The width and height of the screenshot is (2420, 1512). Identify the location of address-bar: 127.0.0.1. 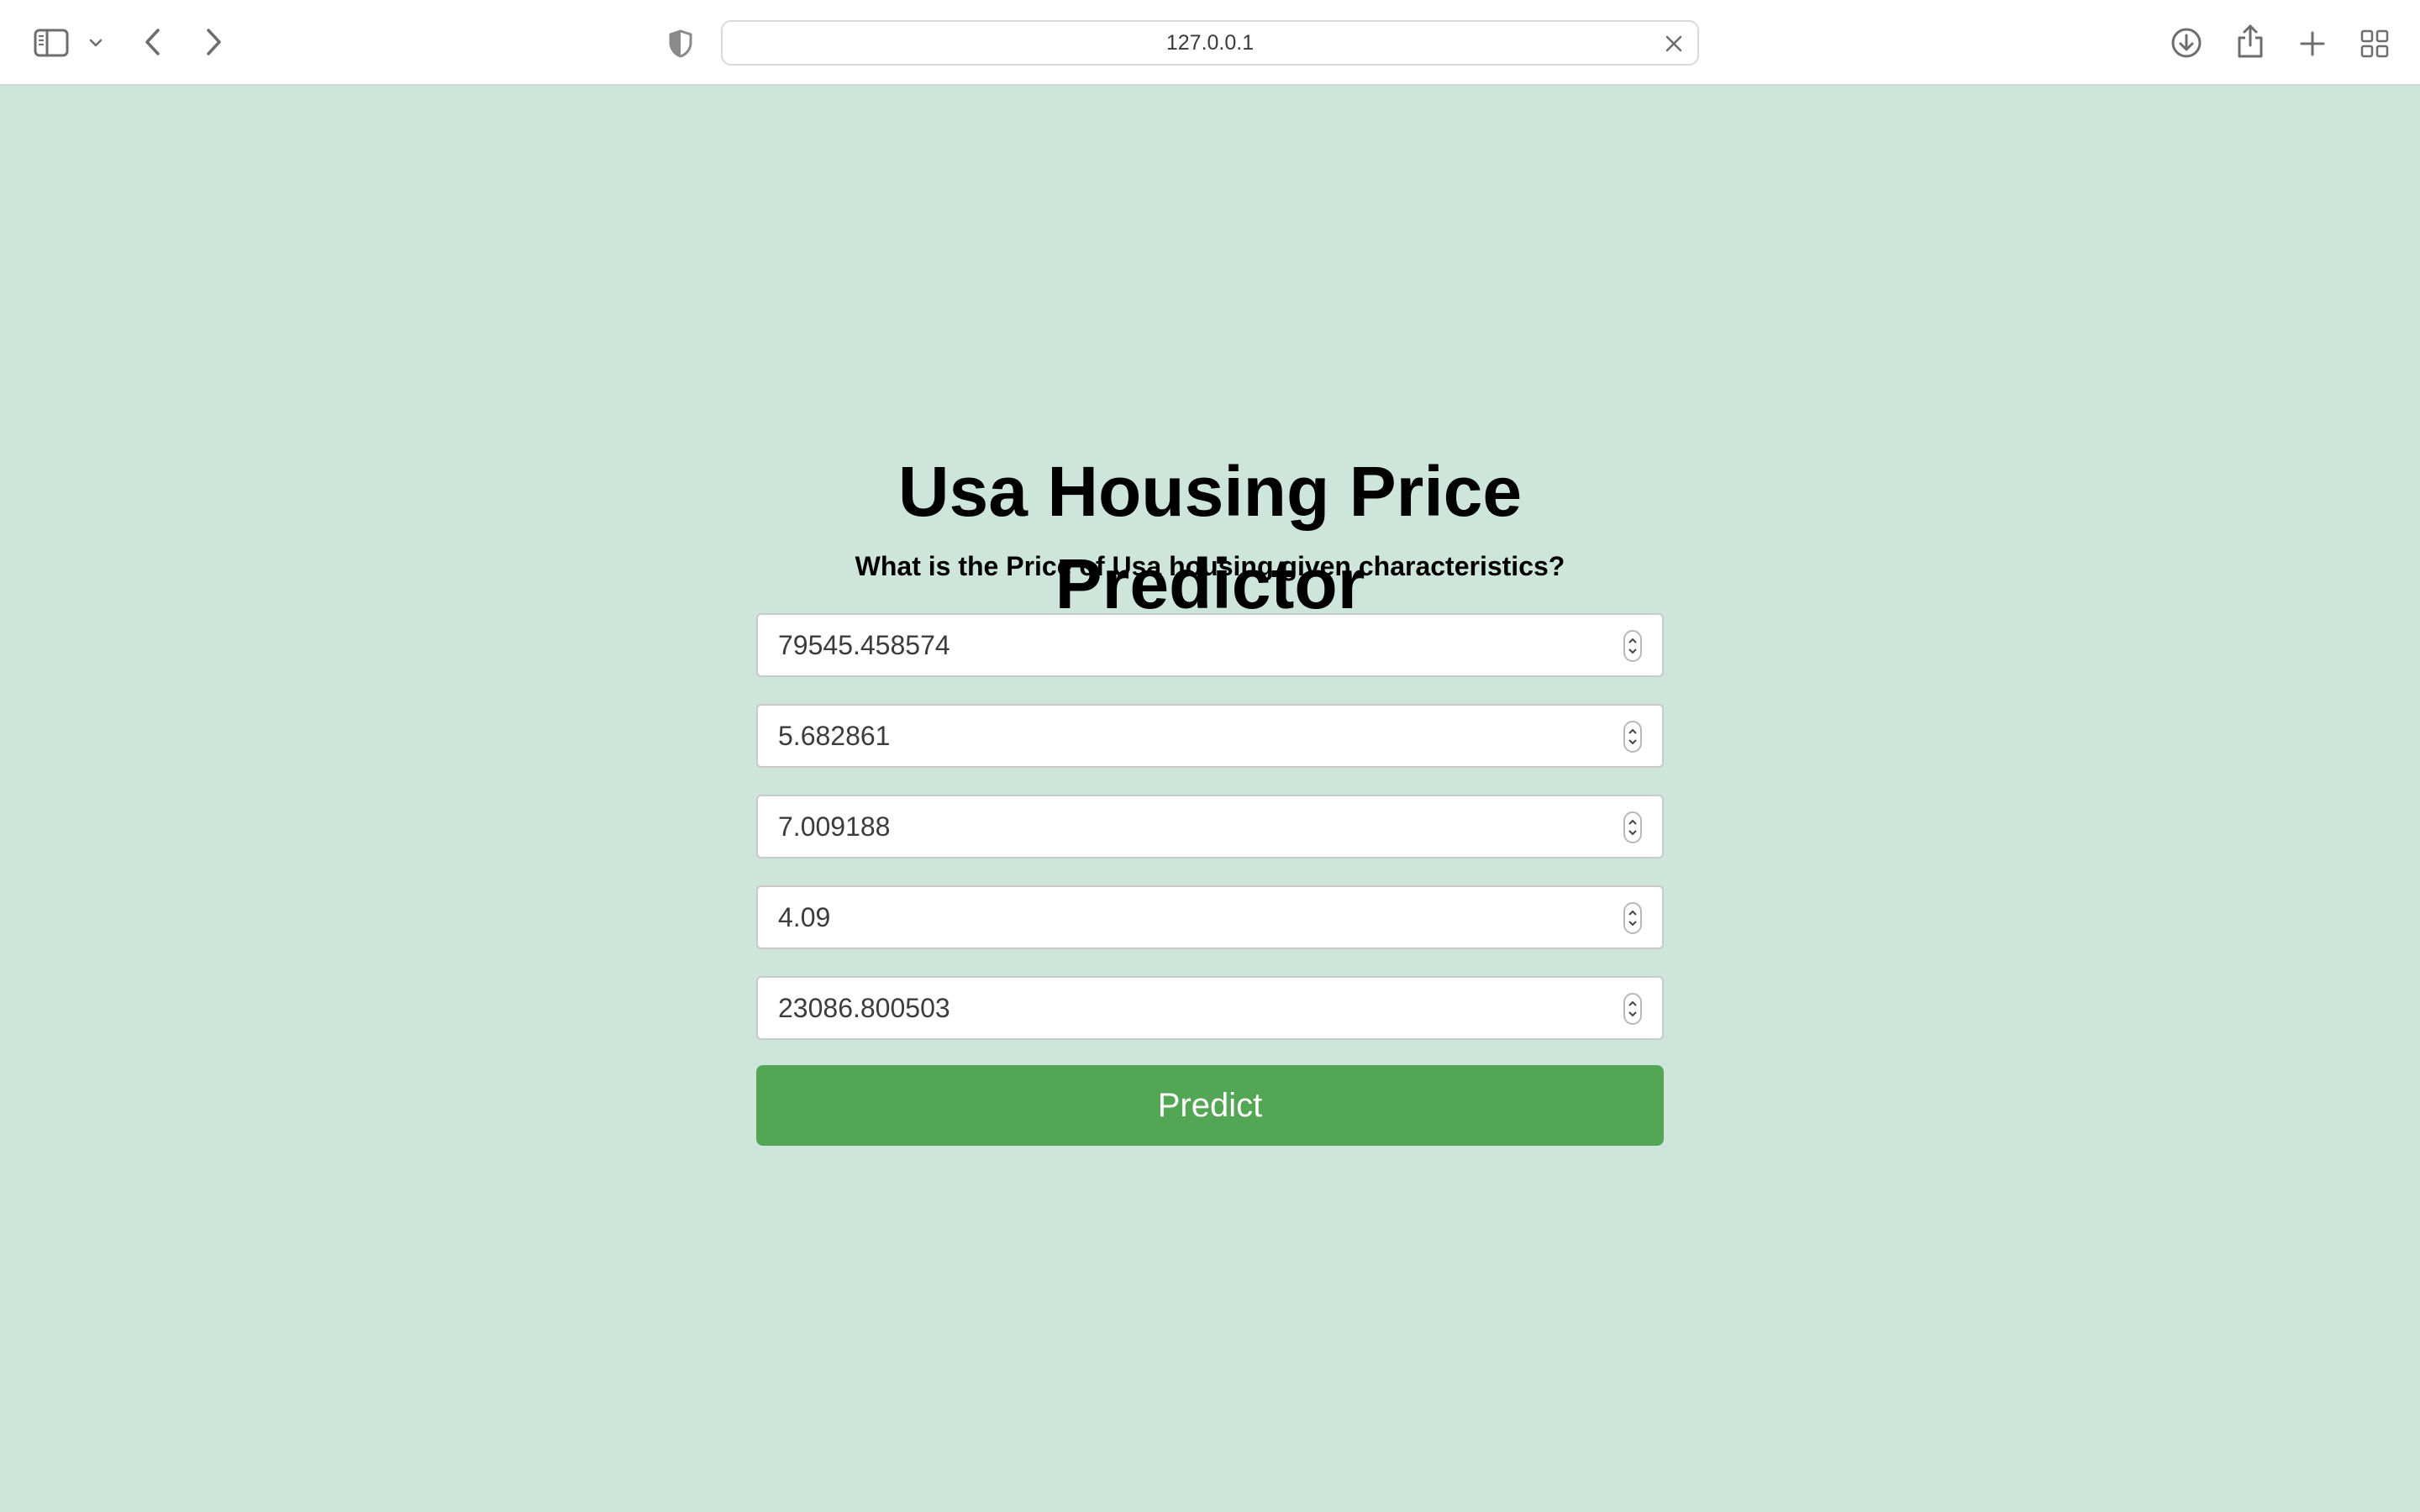
(1210, 43).